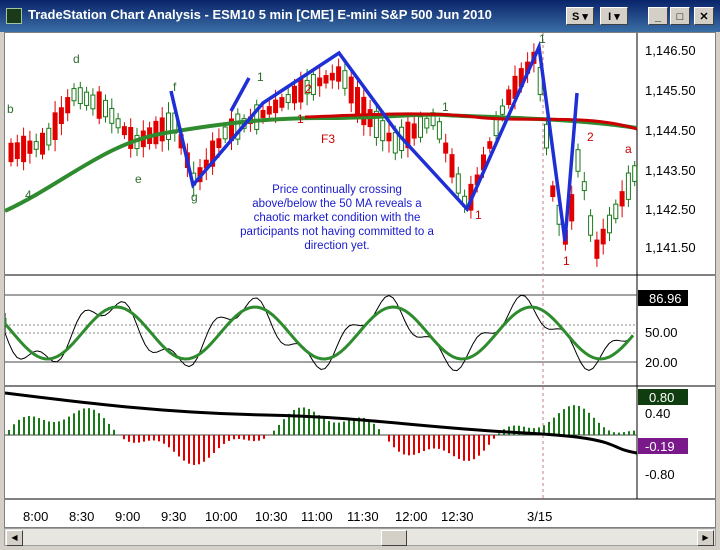 The image size is (720, 550). What do you see at coordinates (328, 139) in the screenshot?
I see `wave-label: F3` at bounding box center [328, 139].